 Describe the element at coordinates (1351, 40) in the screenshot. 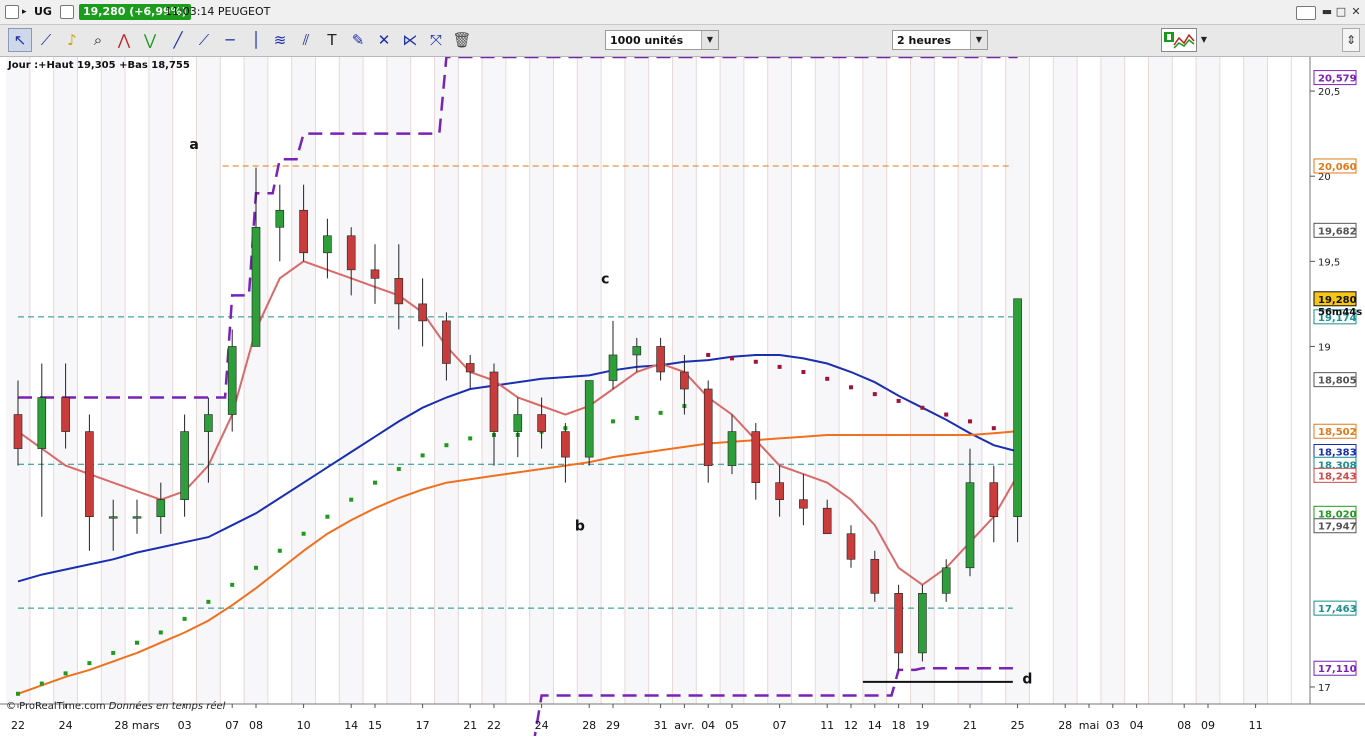

I see `expand-panel-icon: ⇕` at that location.